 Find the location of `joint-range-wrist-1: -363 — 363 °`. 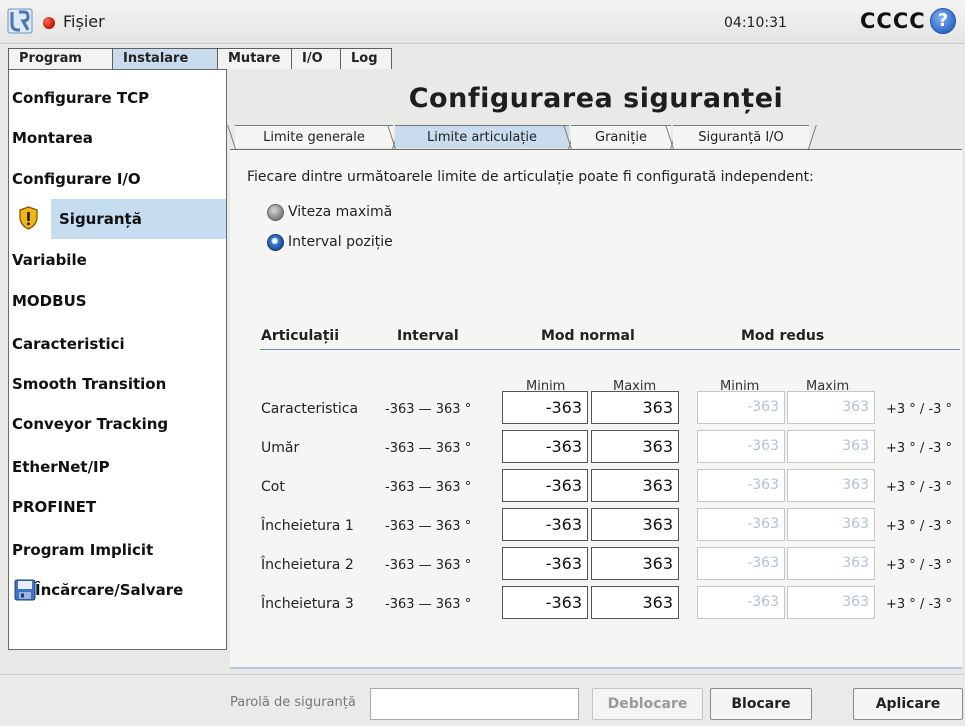

joint-range-wrist-1: -363 — 363 ° is located at coordinates (428, 526).